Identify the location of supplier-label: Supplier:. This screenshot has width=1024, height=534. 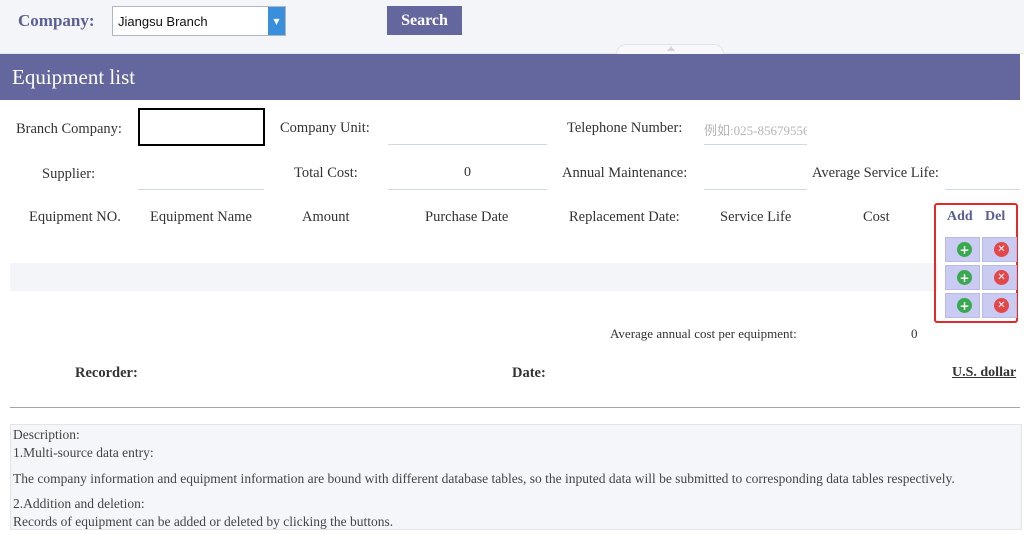
(69, 174).